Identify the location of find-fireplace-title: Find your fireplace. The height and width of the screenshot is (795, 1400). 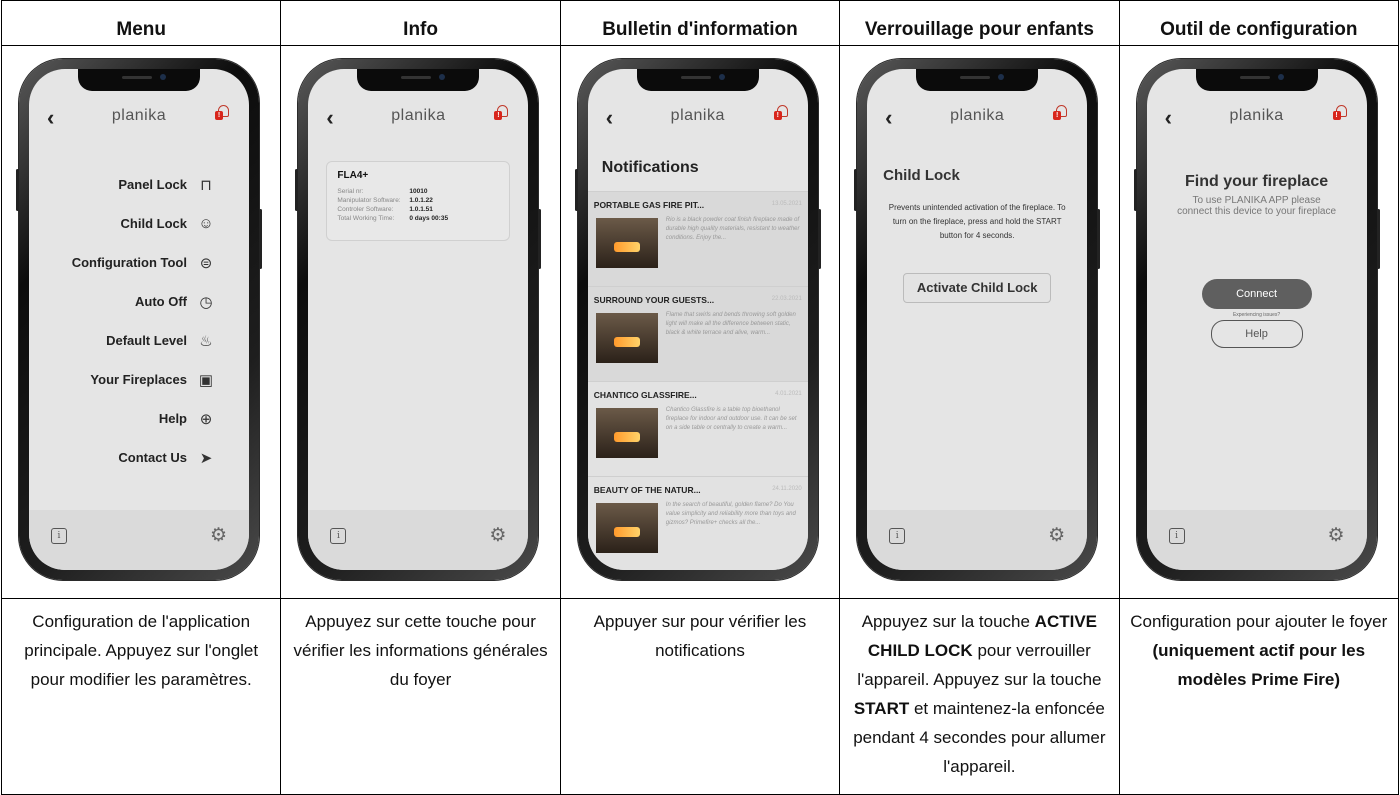
(1256, 181).